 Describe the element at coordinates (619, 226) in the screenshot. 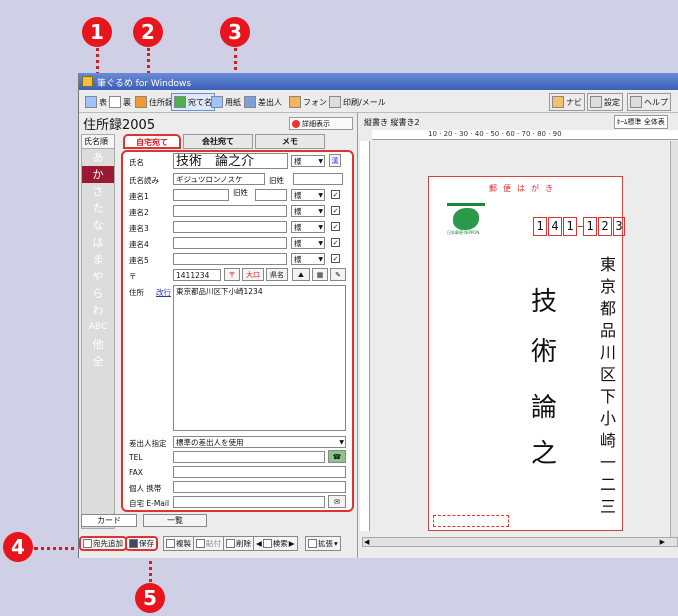

I see `zip-digit-6: 3` at that location.